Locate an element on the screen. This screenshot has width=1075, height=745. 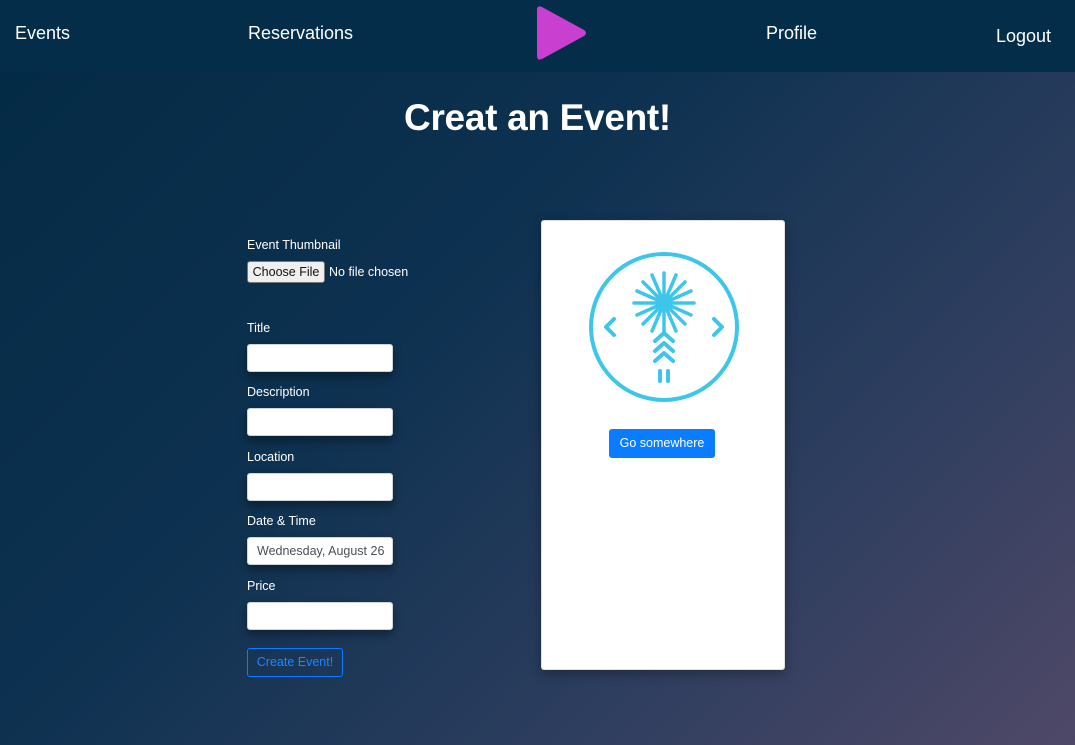
nav-profile-link: Profile is located at coordinates (791, 33).